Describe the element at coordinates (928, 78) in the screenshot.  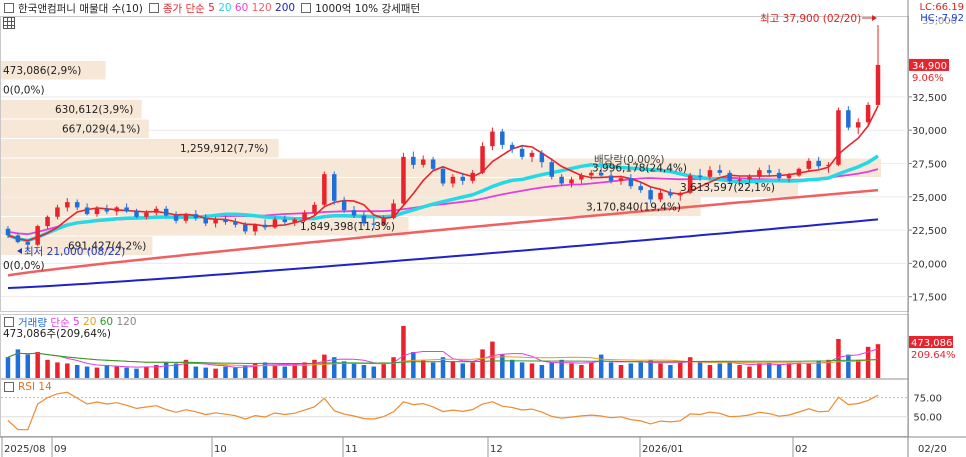
I see `current-change: 9.06%` at that location.